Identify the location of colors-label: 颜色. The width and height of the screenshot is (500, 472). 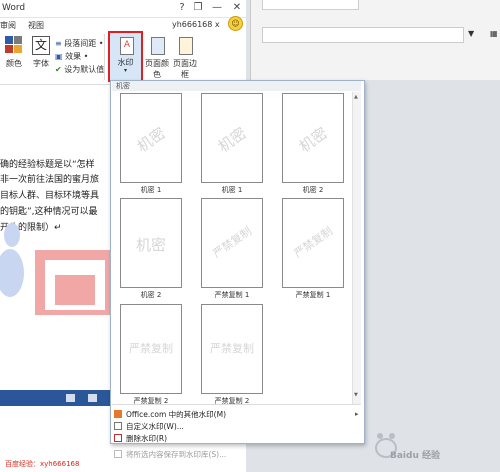
(14, 63).